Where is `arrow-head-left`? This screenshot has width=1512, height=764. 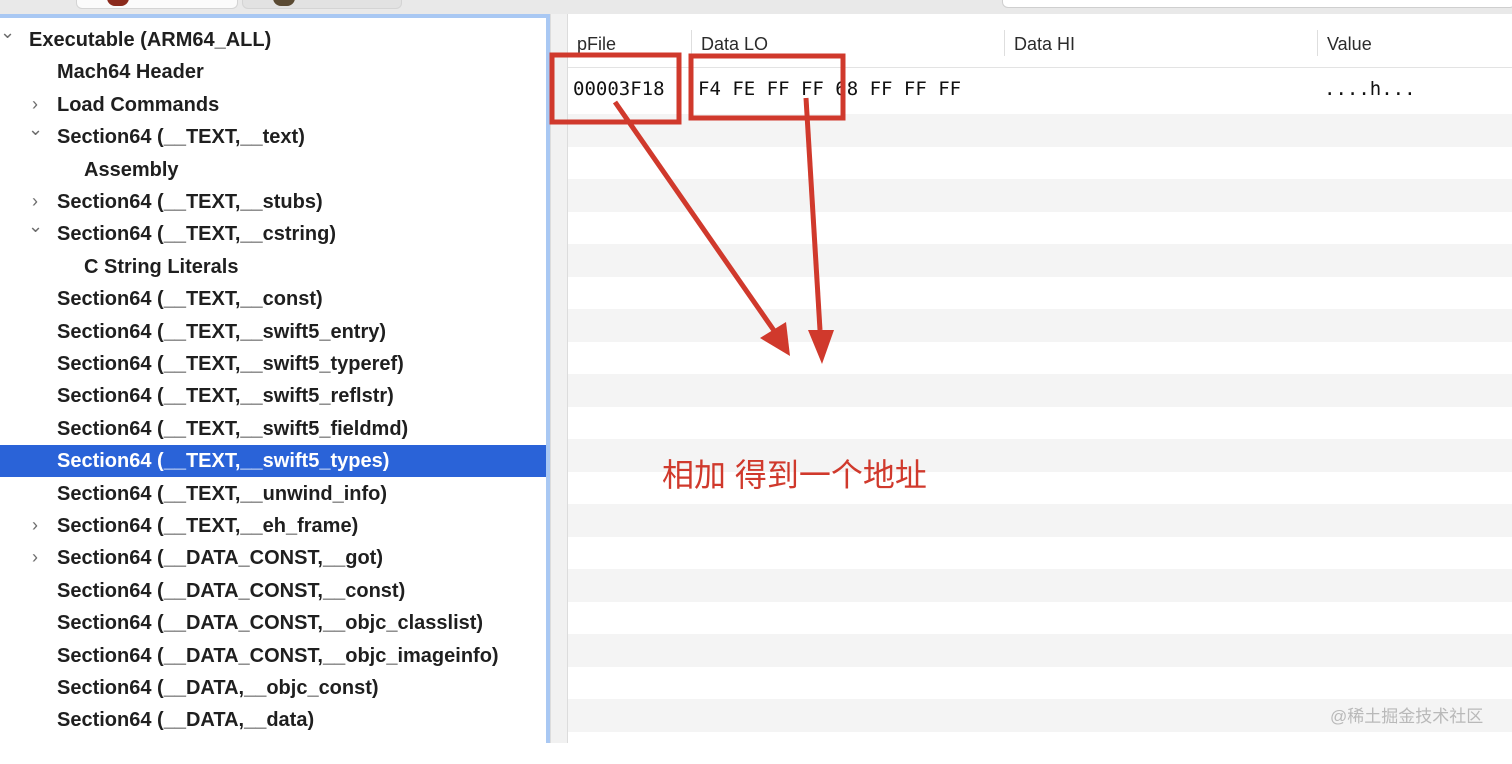 arrow-head-left is located at coordinates (775, 339).